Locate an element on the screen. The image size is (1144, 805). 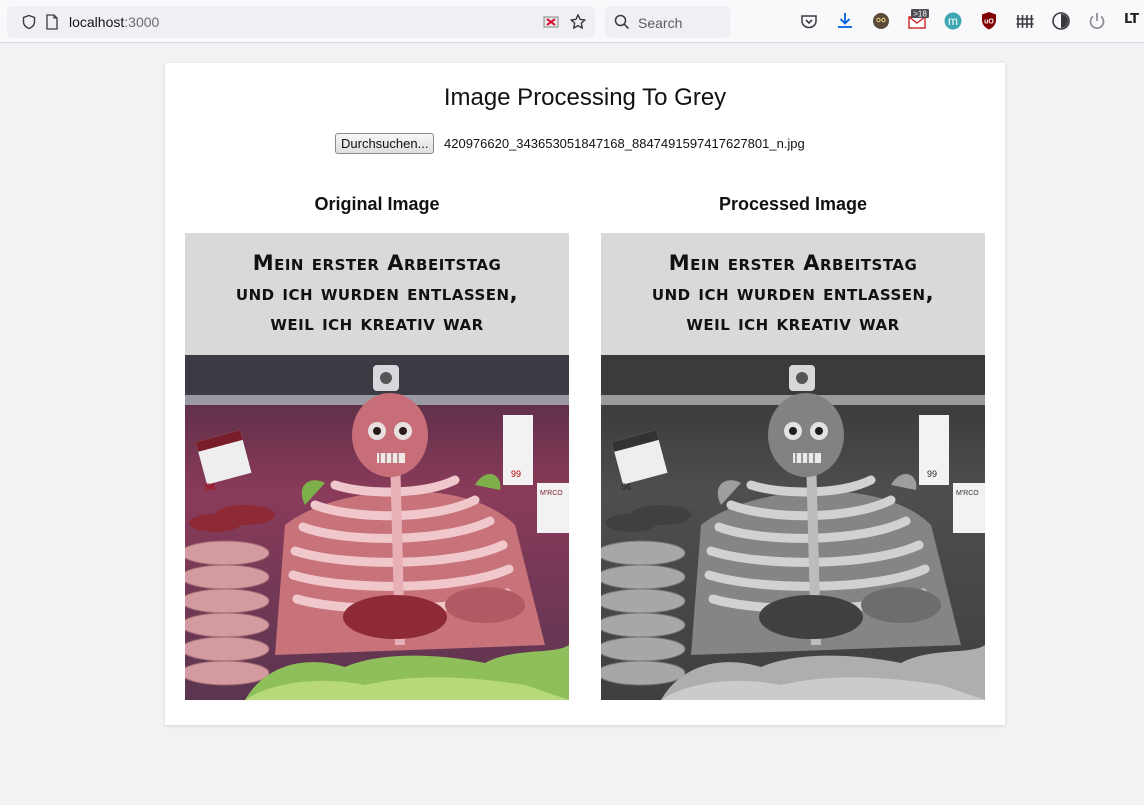
address-bar: localhost:3000 is located at coordinates (301, 22).